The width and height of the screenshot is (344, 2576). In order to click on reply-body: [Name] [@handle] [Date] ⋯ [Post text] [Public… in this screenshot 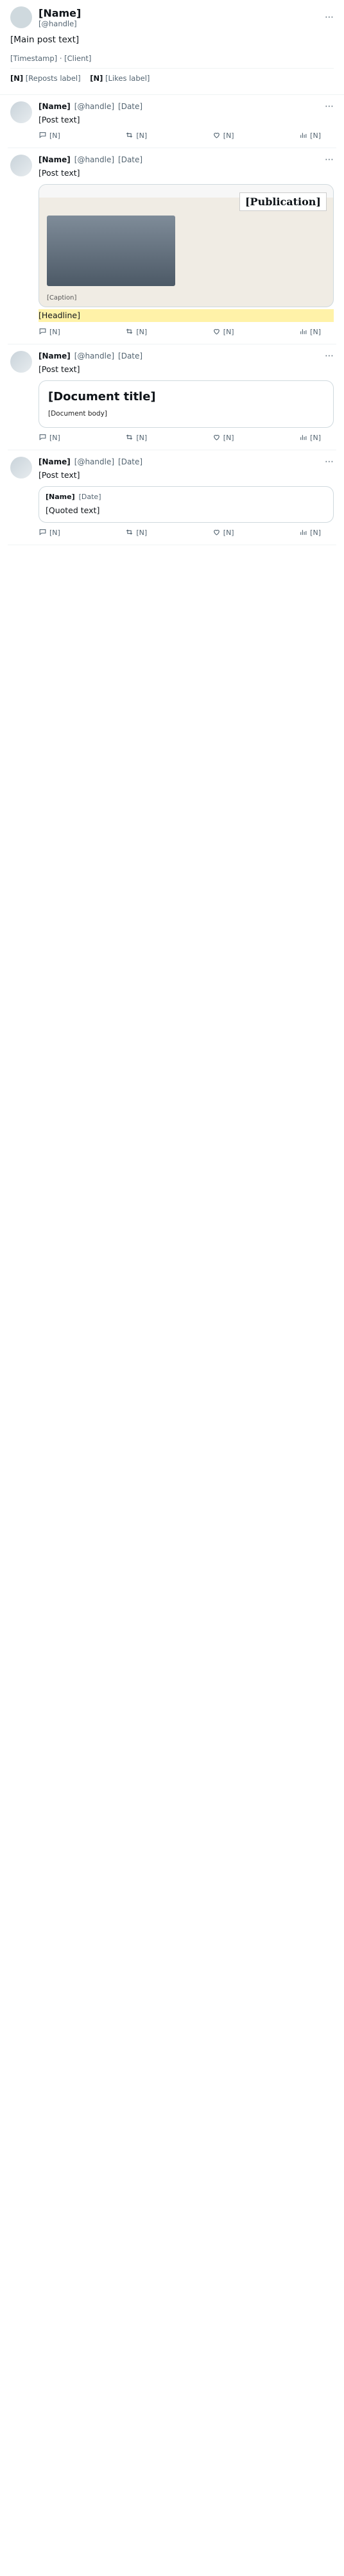, I will do `click(186, 246)`.